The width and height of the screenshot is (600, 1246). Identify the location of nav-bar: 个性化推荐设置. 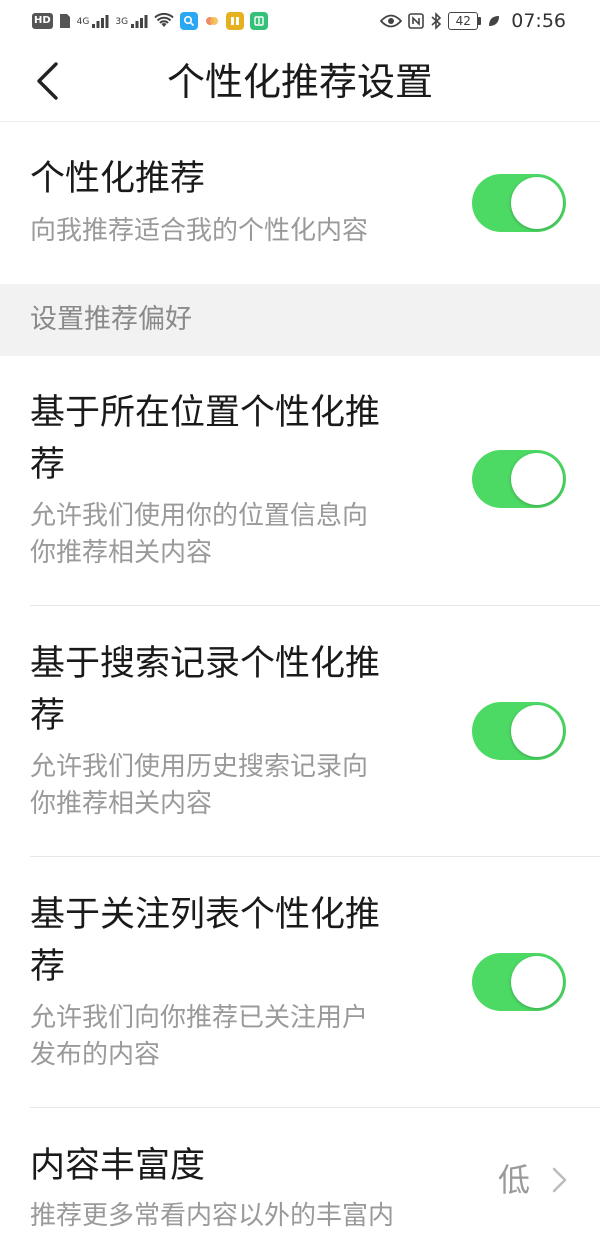
(300, 82).